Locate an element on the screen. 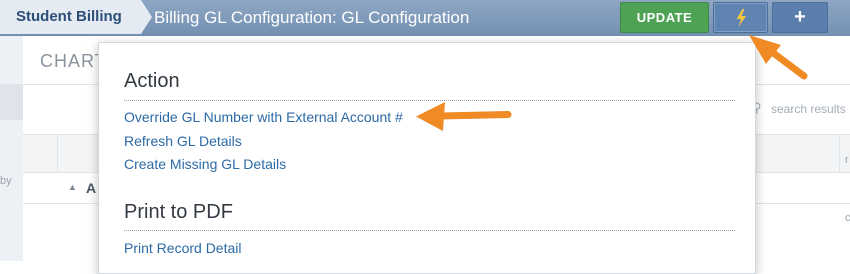  menu-item-refresh-gl-details: Refresh GL Details is located at coordinates (183, 141).